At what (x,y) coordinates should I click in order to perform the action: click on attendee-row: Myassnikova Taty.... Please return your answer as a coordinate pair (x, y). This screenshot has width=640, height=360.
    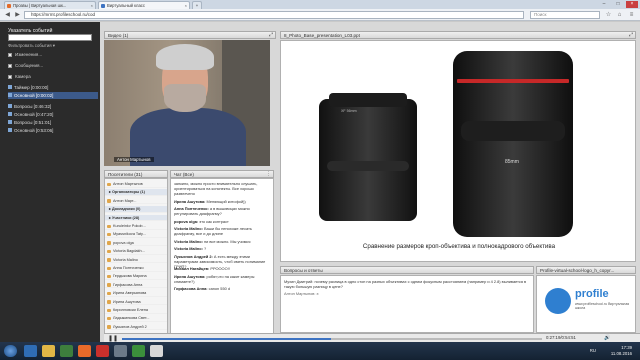
    Looking at the image, I should click on (136, 234).